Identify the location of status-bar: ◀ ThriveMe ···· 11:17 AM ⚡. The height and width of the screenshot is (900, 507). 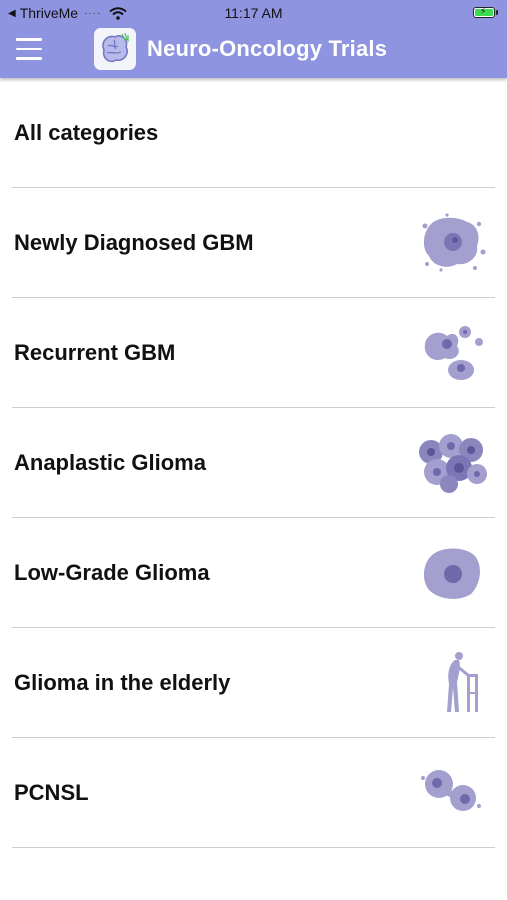
(253, 13).